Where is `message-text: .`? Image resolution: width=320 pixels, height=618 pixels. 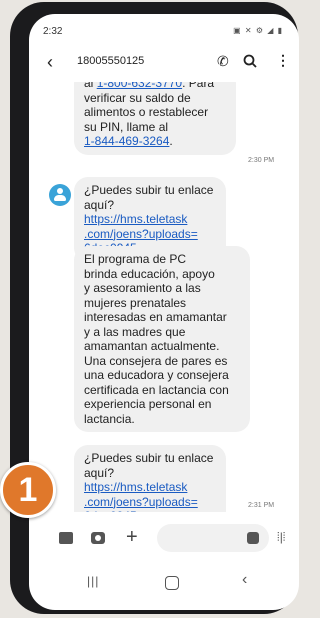
message-text: . is located at coordinates (171, 141).